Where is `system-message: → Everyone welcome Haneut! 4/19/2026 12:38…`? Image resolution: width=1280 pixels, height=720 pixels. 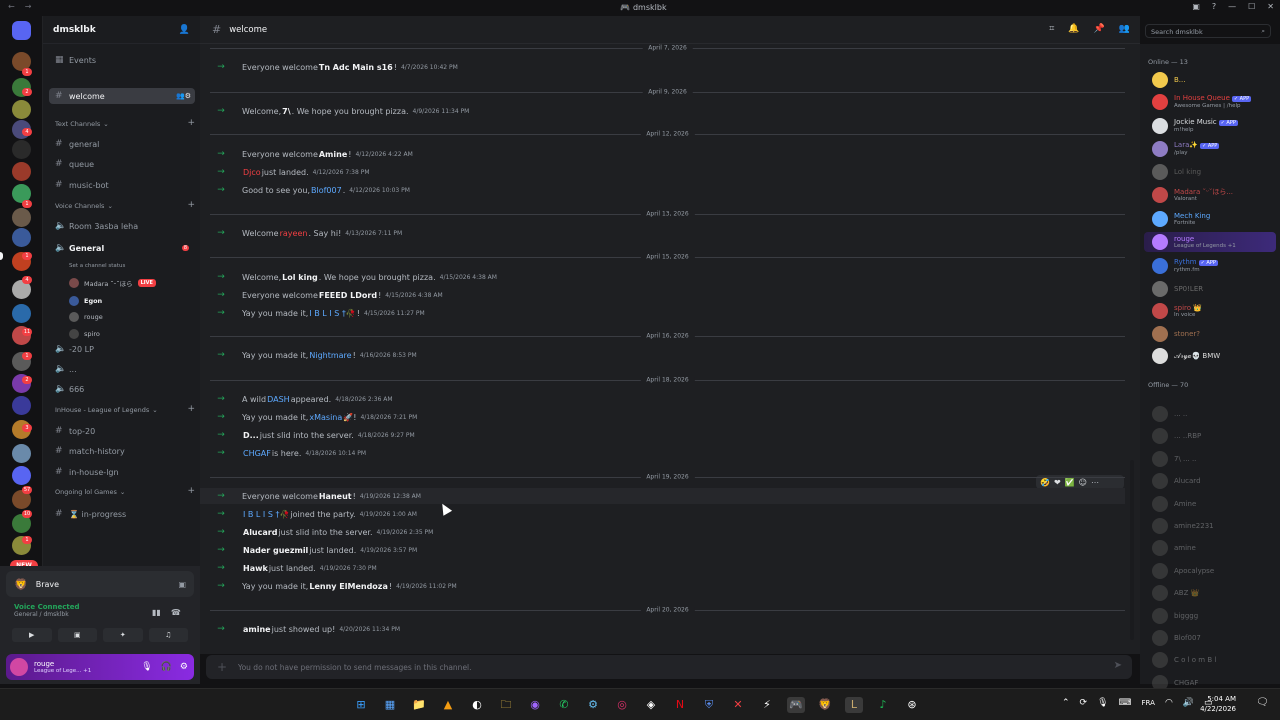 system-message: → Everyone welcome Haneut! 4/19/2026 12:38… is located at coordinates (662, 496).